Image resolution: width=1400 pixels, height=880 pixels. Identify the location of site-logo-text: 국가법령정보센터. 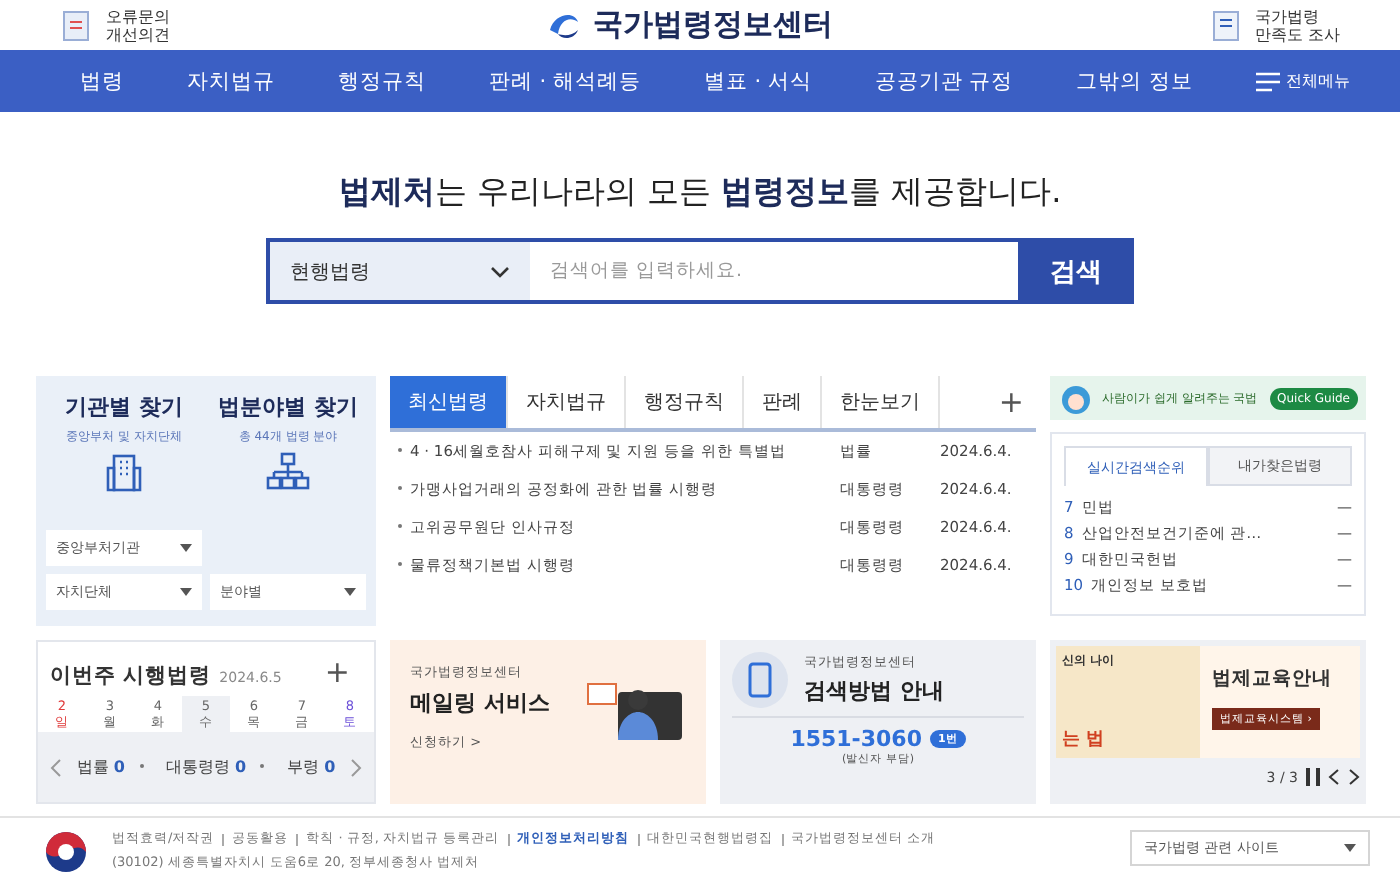
(713, 25).